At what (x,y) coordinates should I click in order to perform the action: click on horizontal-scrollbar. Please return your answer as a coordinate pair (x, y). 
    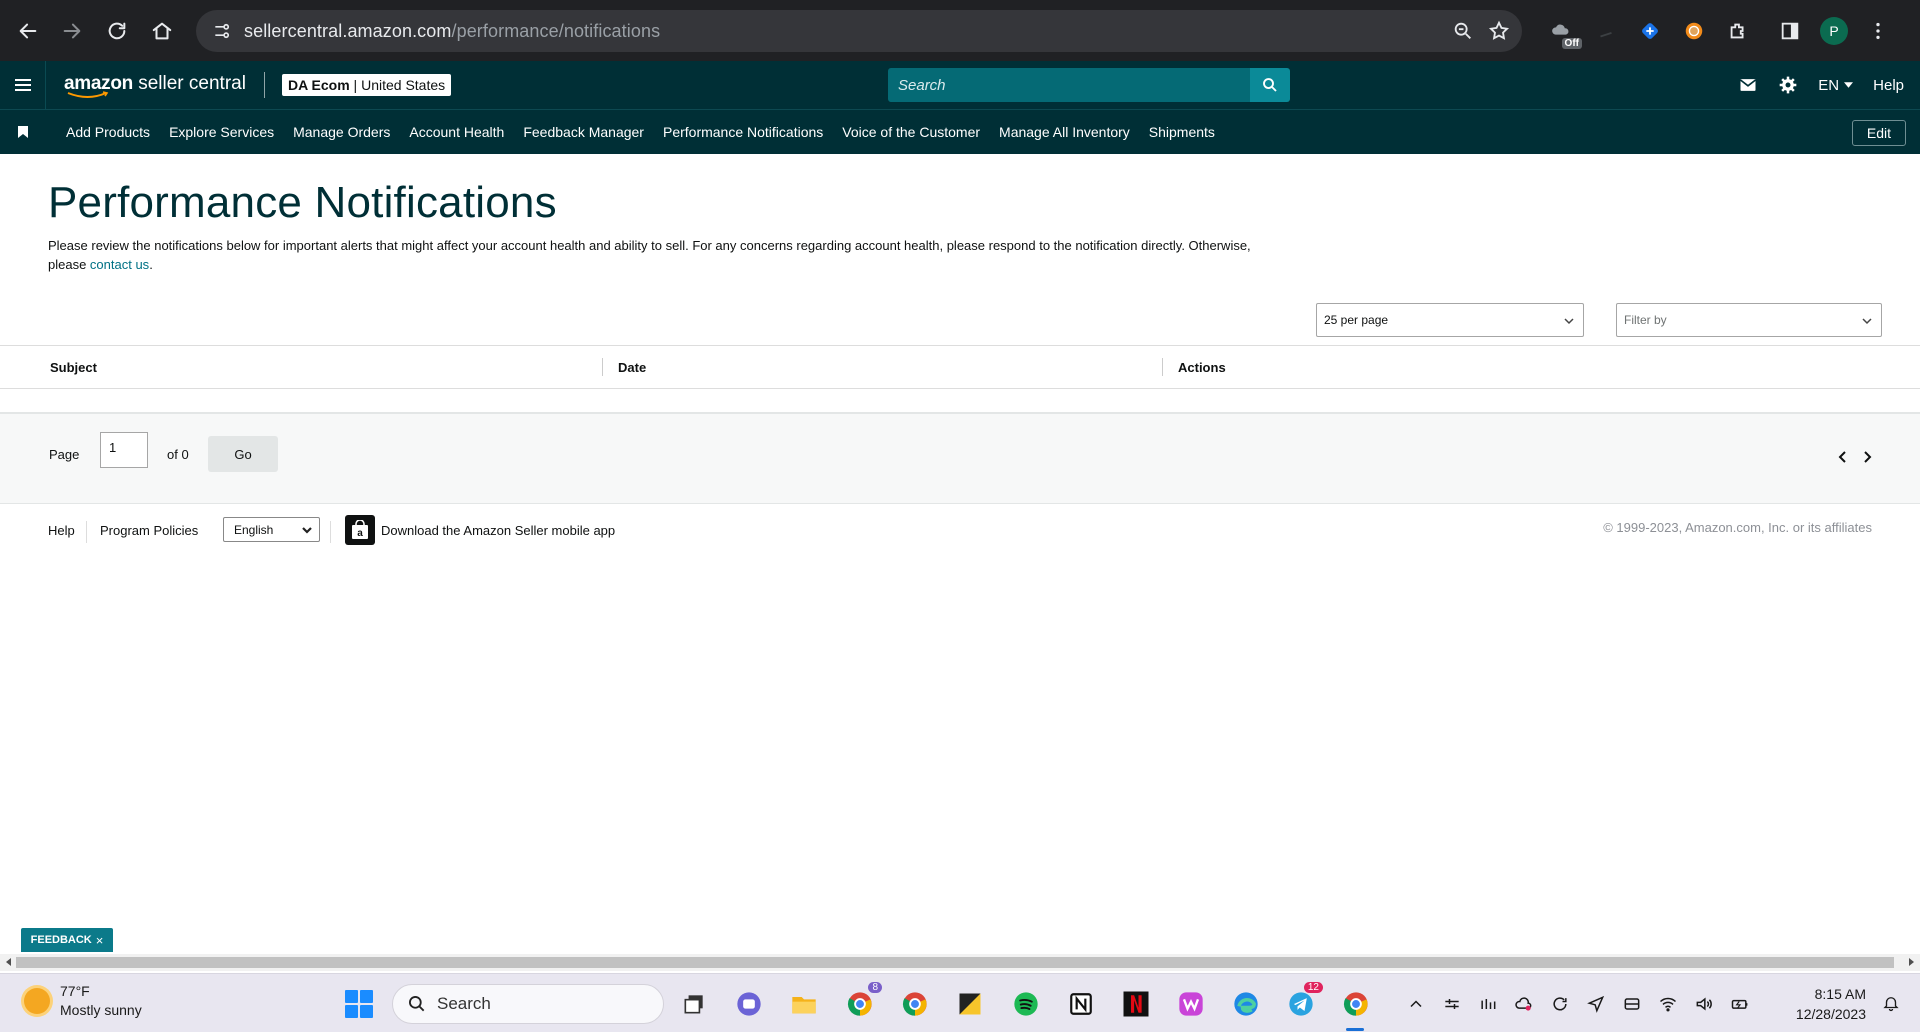
    Looking at the image, I should click on (960, 962).